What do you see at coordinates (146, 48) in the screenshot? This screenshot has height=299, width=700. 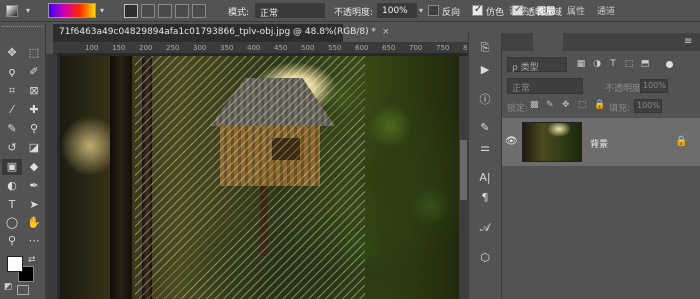 I see `ruler-tick-label: 200` at bounding box center [146, 48].